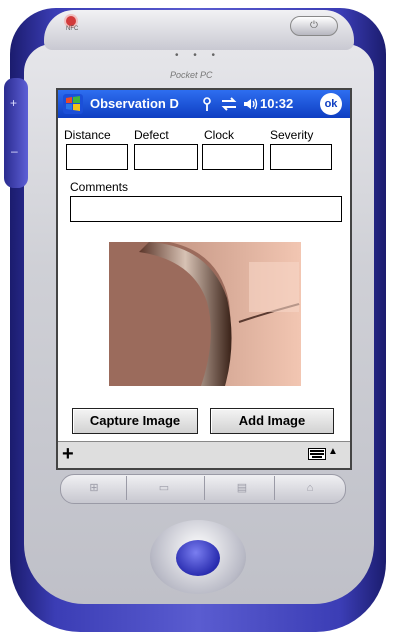  I want to click on severity-input, so click(301, 157).